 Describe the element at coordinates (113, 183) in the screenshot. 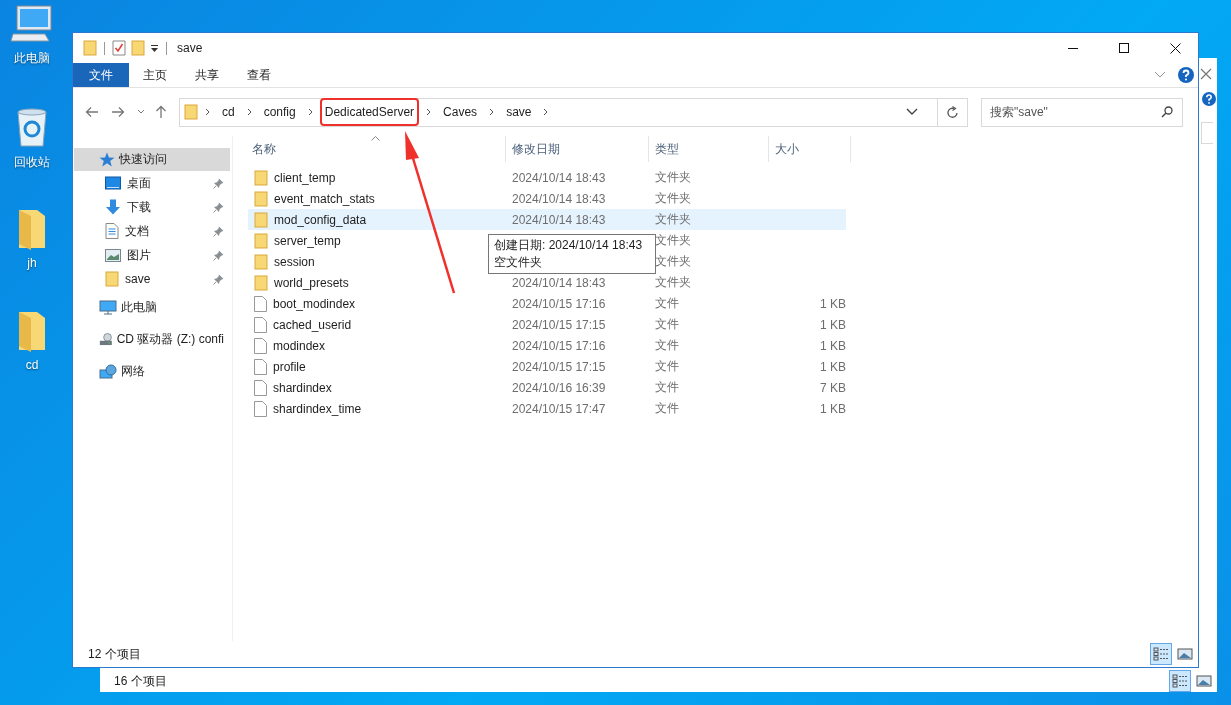

I see `desktop-icon` at that location.